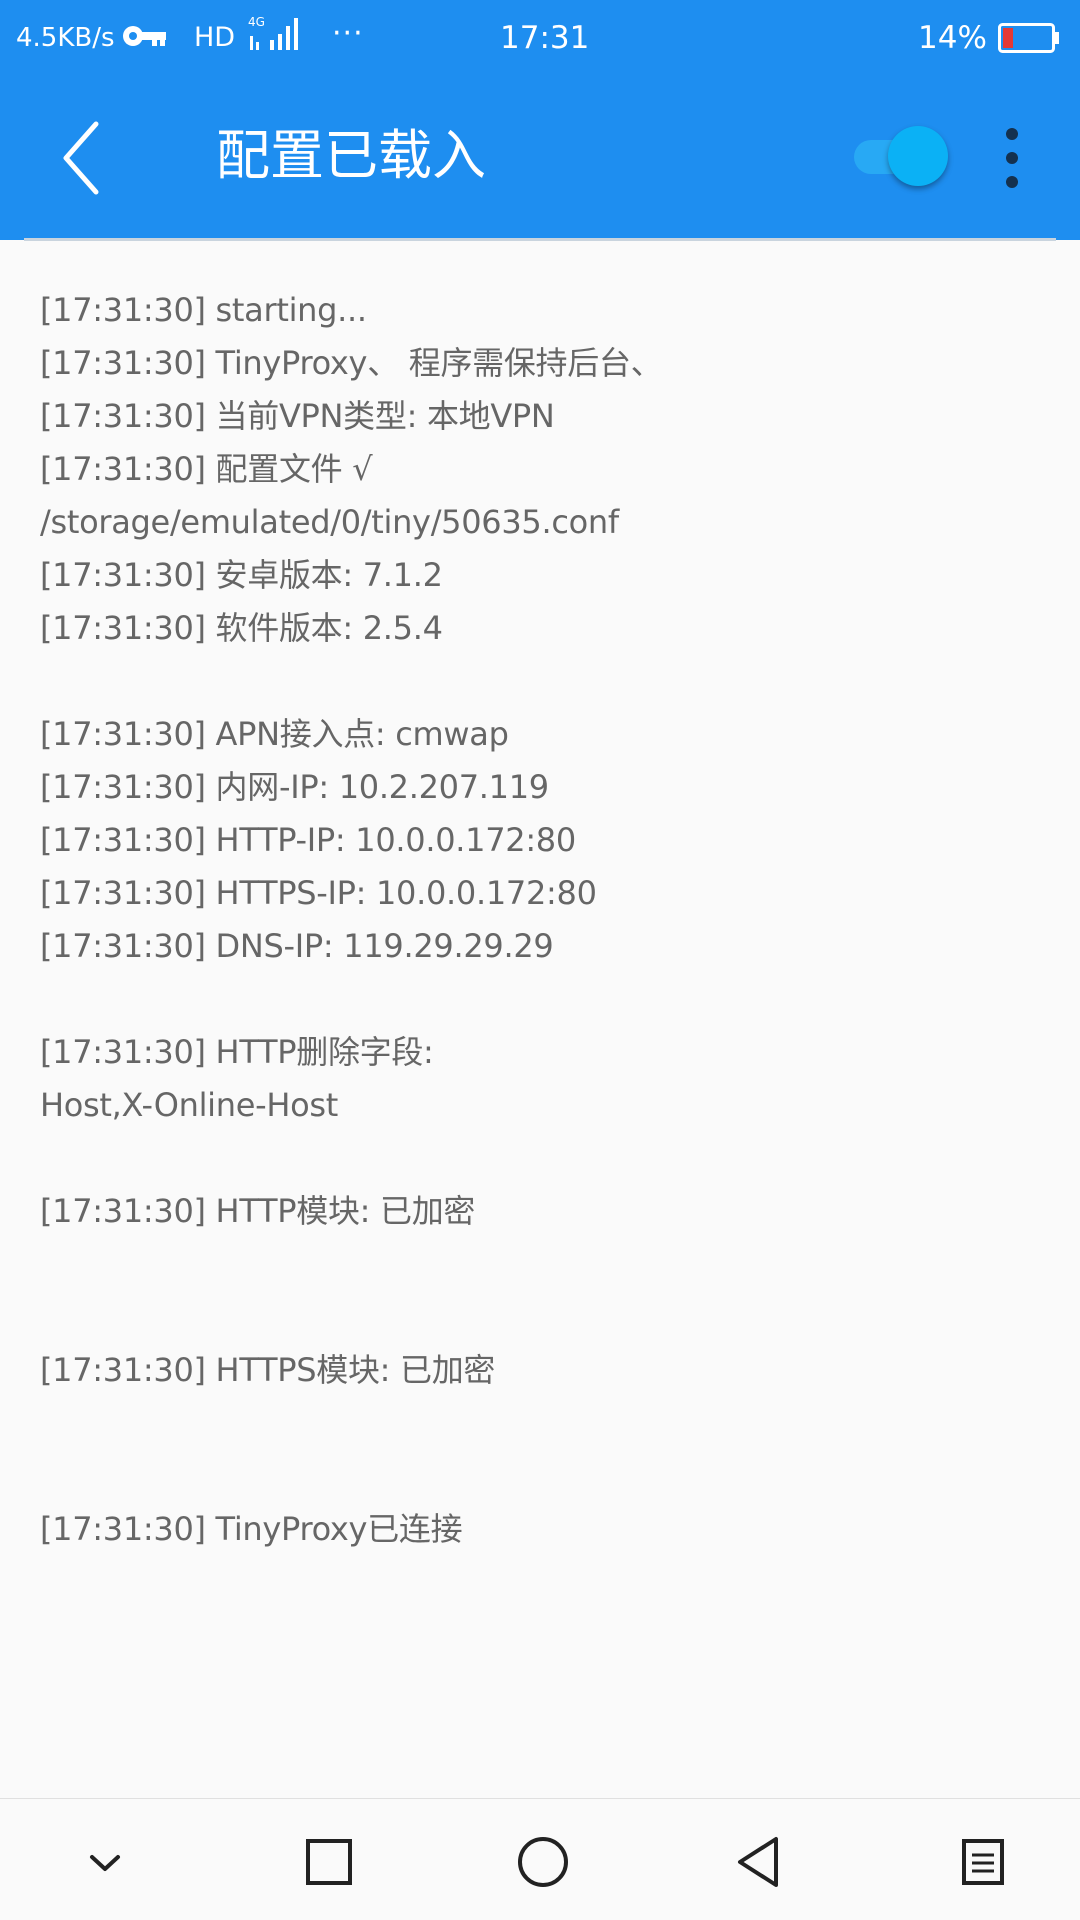 The width and height of the screenshot is (1080, 1920). I want to click on log-line: [17:31:30] 配置文件 √, so click(206, 469).